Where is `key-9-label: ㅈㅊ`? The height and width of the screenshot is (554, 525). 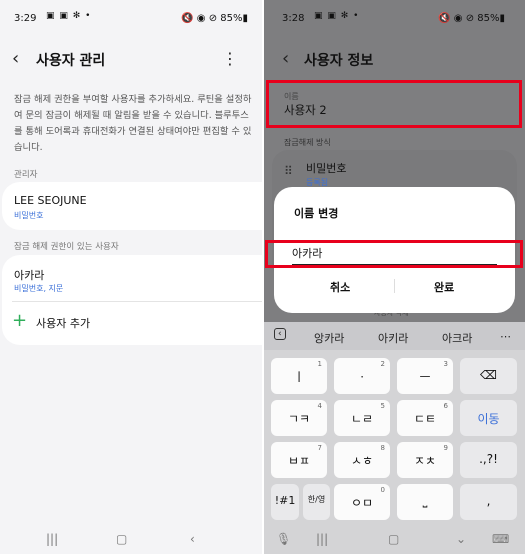 key-9-label: ㅈㅊ is located at coordinates (425, 461).